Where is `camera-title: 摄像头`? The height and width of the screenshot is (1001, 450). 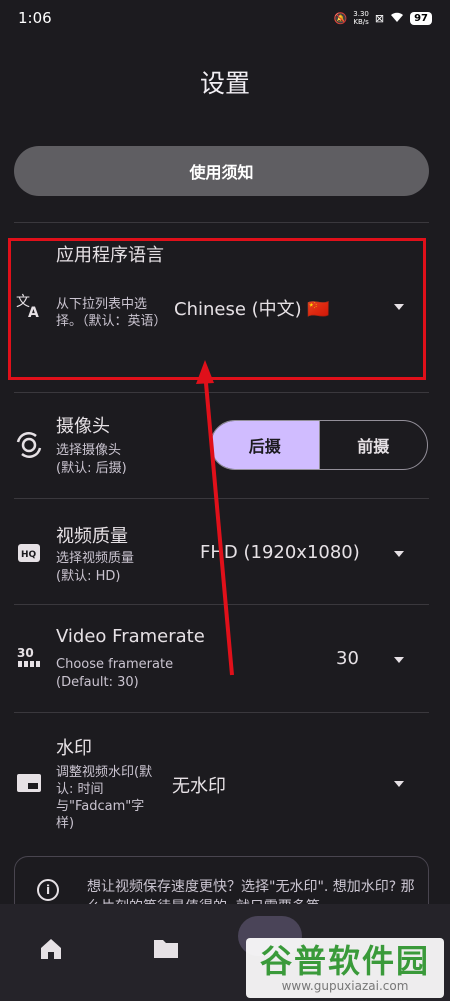
camera-title: 摄像头 is located at coordinates (83, 426).